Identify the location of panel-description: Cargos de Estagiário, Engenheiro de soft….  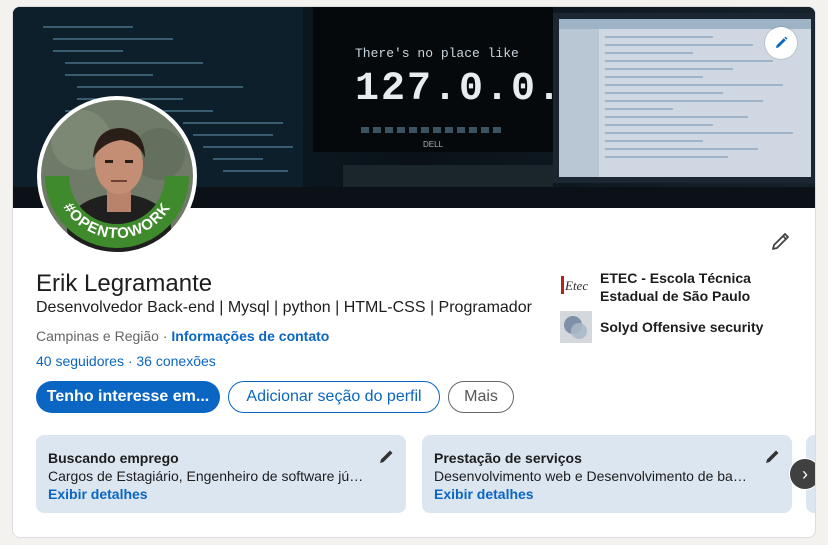
(208, 476).